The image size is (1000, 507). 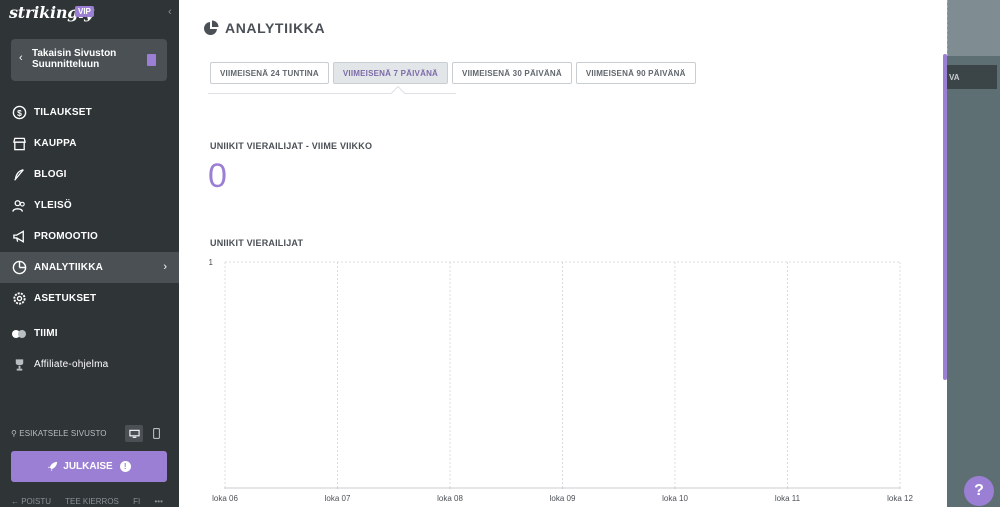 What do you see at coordinates (675, 498) in the screenshot?
I see `chart-x-tick-label: loka 10` at bounding box center [675, 498].